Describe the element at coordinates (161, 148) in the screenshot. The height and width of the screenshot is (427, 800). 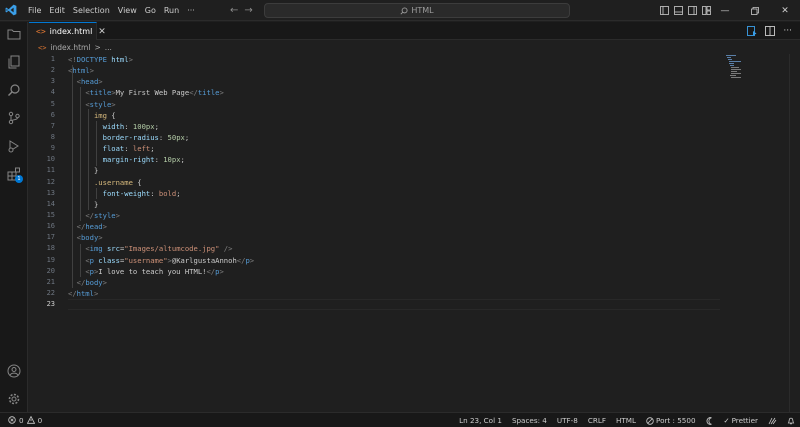
I see `code-line: float: left;` at that location.